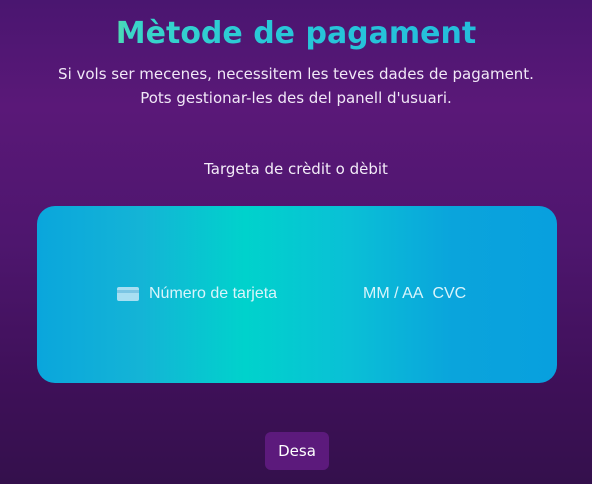 The width and height of the screenshot is (592, 484). I want to click on card-number-field: Número de tarjeta, so click(256, 294).